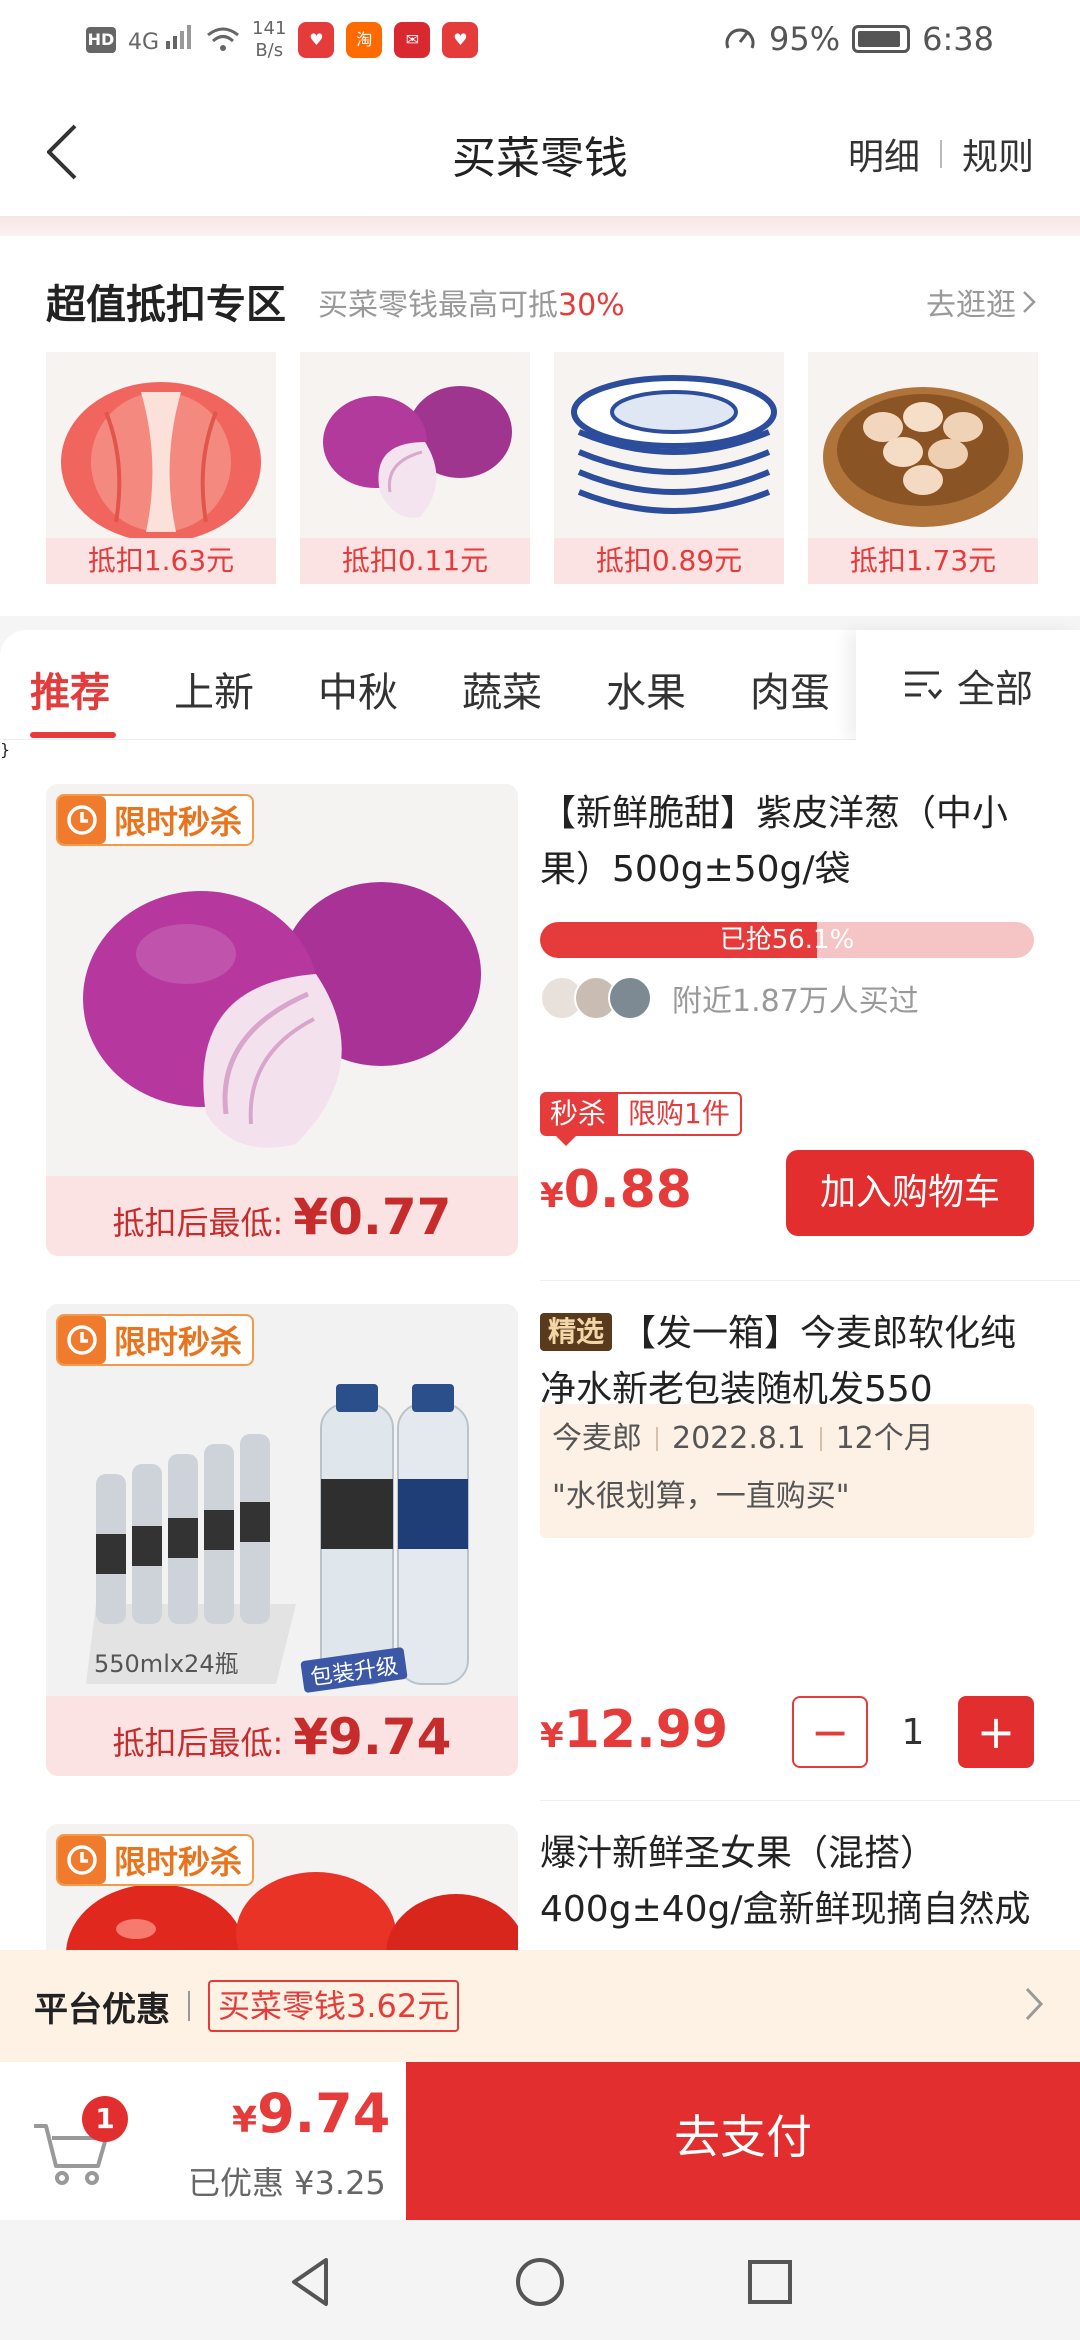 Image resolution: width=1080 pixels, height=2340 pixels. I want to click on total-price: ¥9.74, so click(311, 2113).